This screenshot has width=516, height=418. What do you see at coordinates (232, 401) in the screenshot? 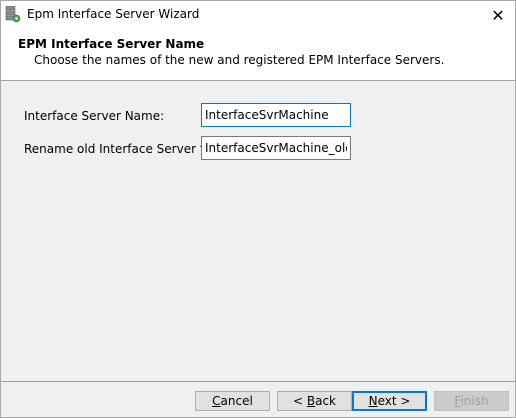
I see `cancel-button: Cancel` at bounding box center [232, 401].